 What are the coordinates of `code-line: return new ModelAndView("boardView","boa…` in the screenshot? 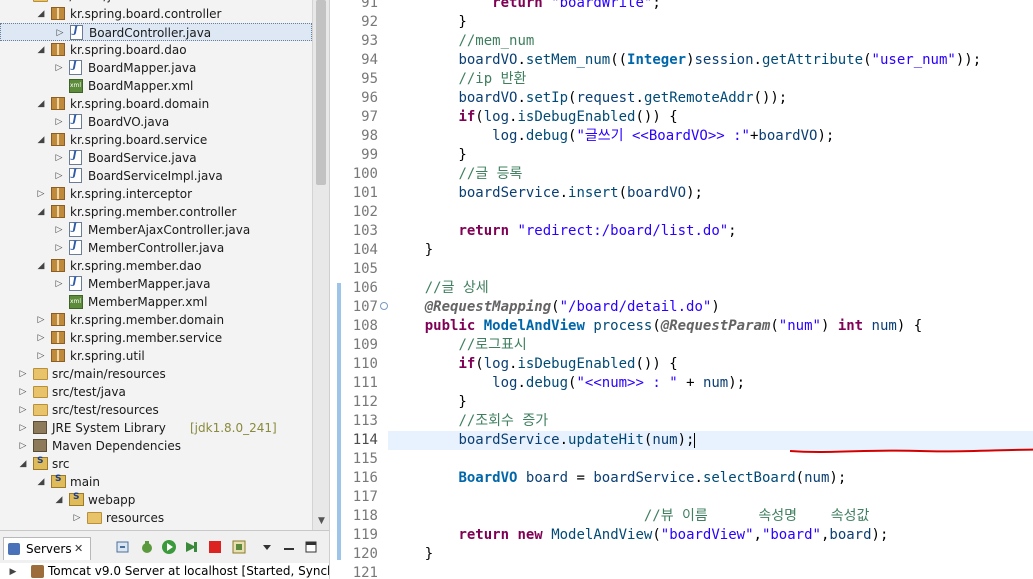 It's located at (711, 535).